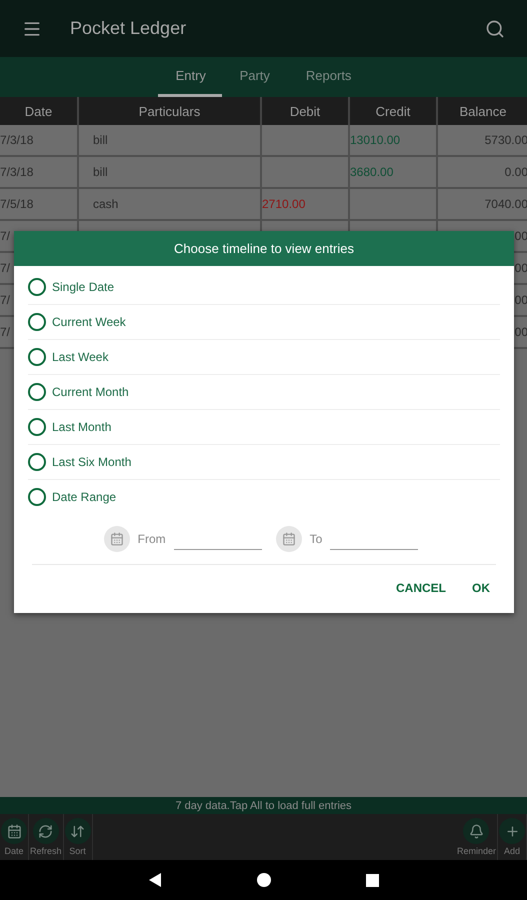 Image resolution: width=527 pixels, height=900 pixels. Describe the element at coordinates (421, 588) in the screenshot. I see `dialog-button: CANCEL` at that location.